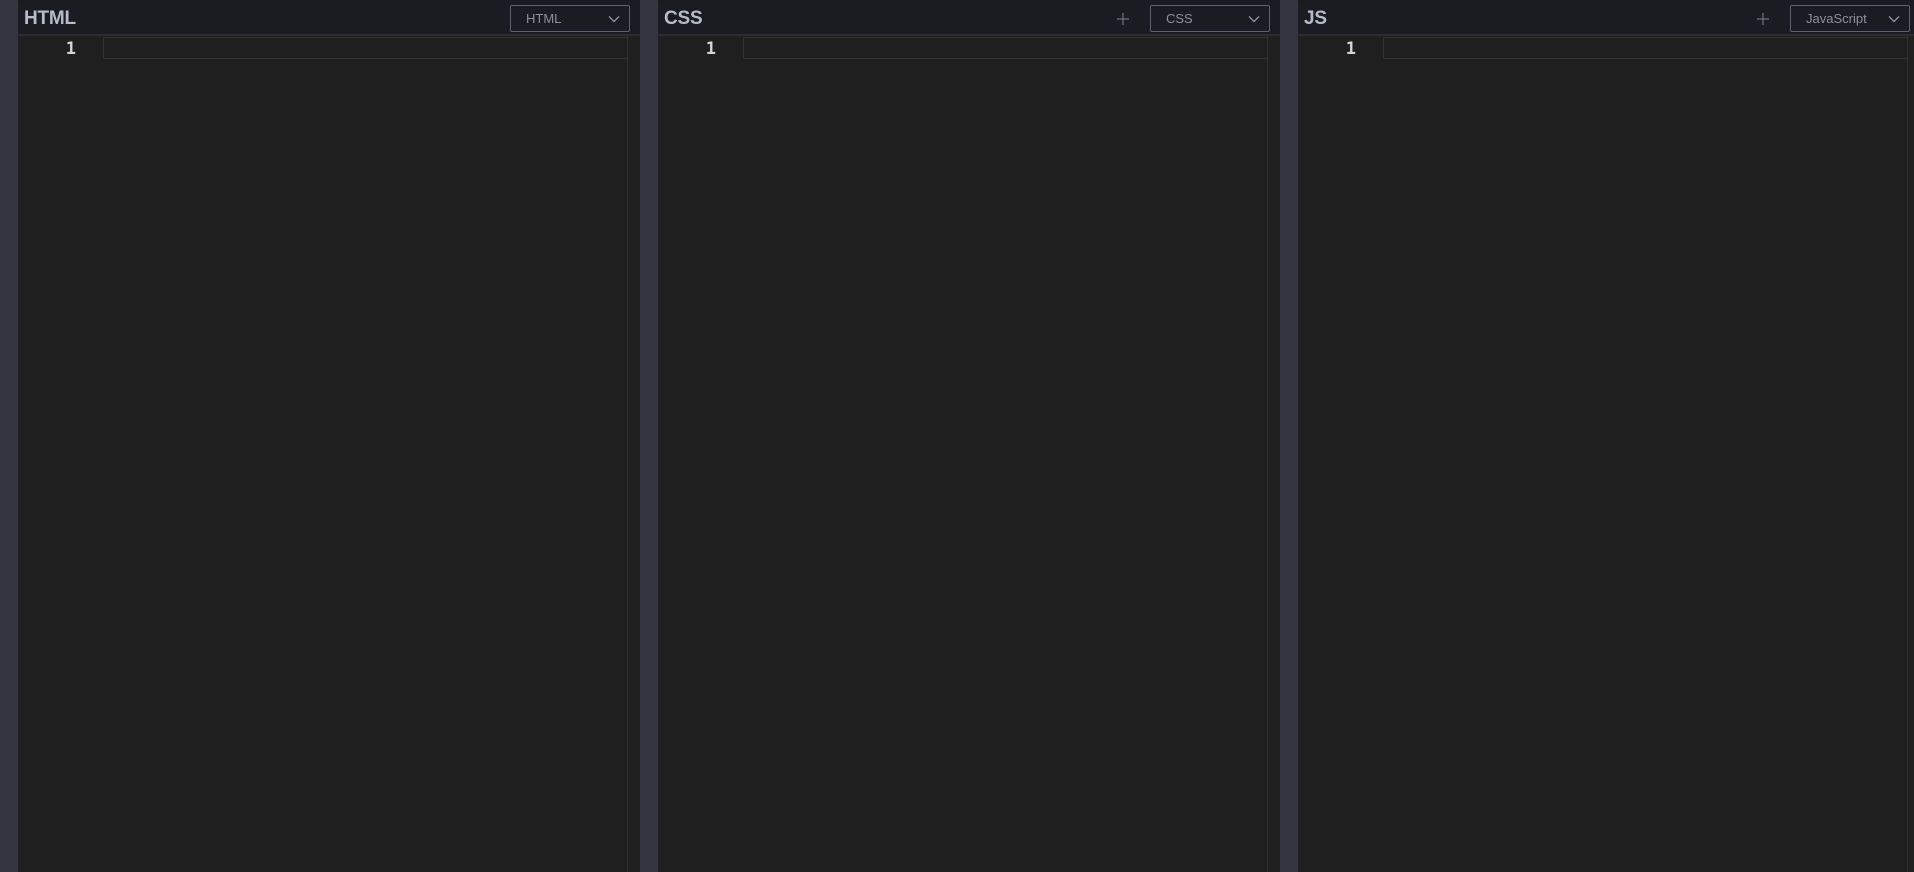 The height and width of the screenshot is (872, 1914). What do you see at coordinates (1315, 18) in the screenshot?
I see `js-pane-title: JS` at bounding box center [1315, 18].